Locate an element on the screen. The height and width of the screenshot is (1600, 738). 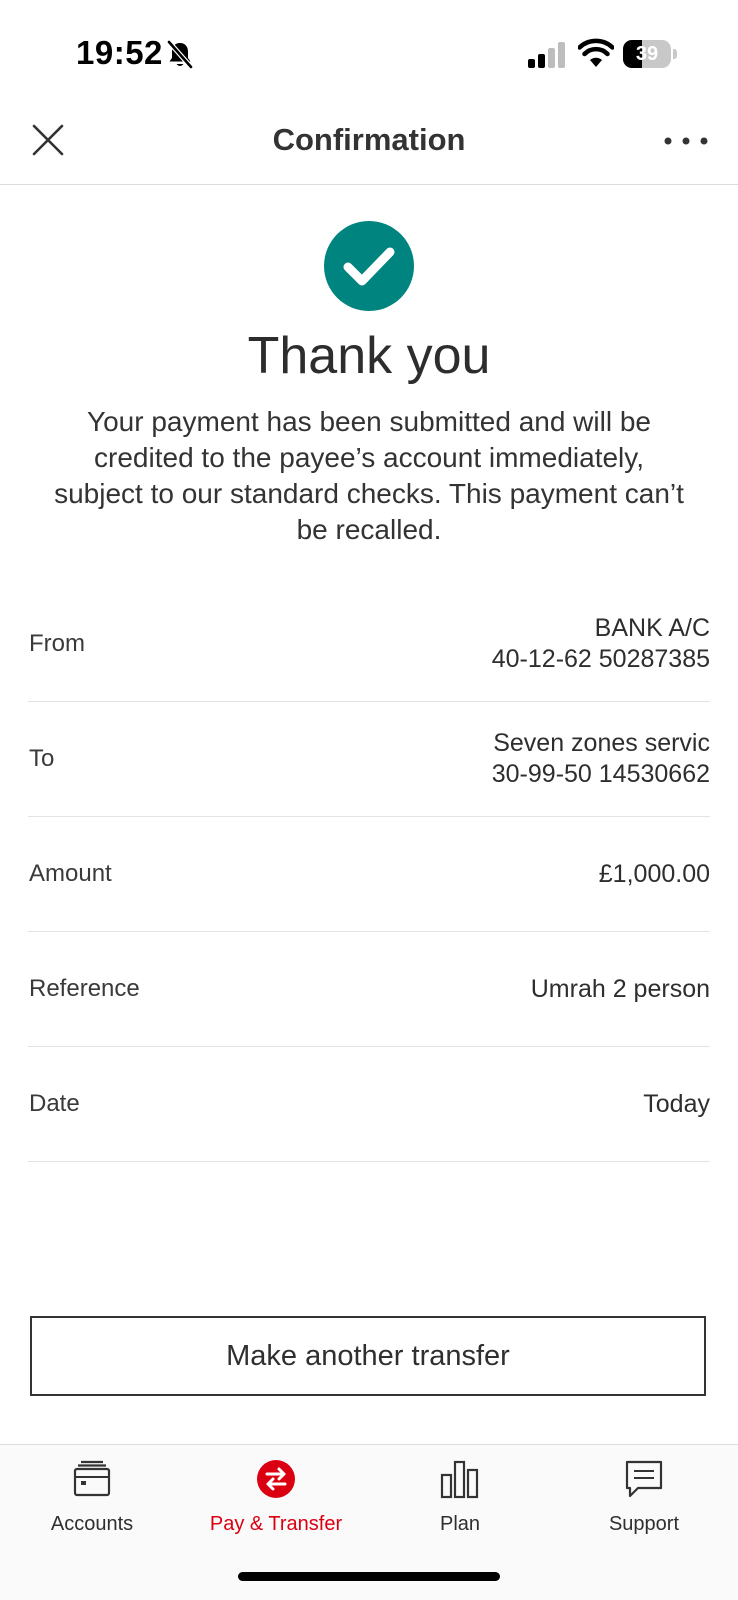
bar-chart-icon is located at coordinates (459, 1479).